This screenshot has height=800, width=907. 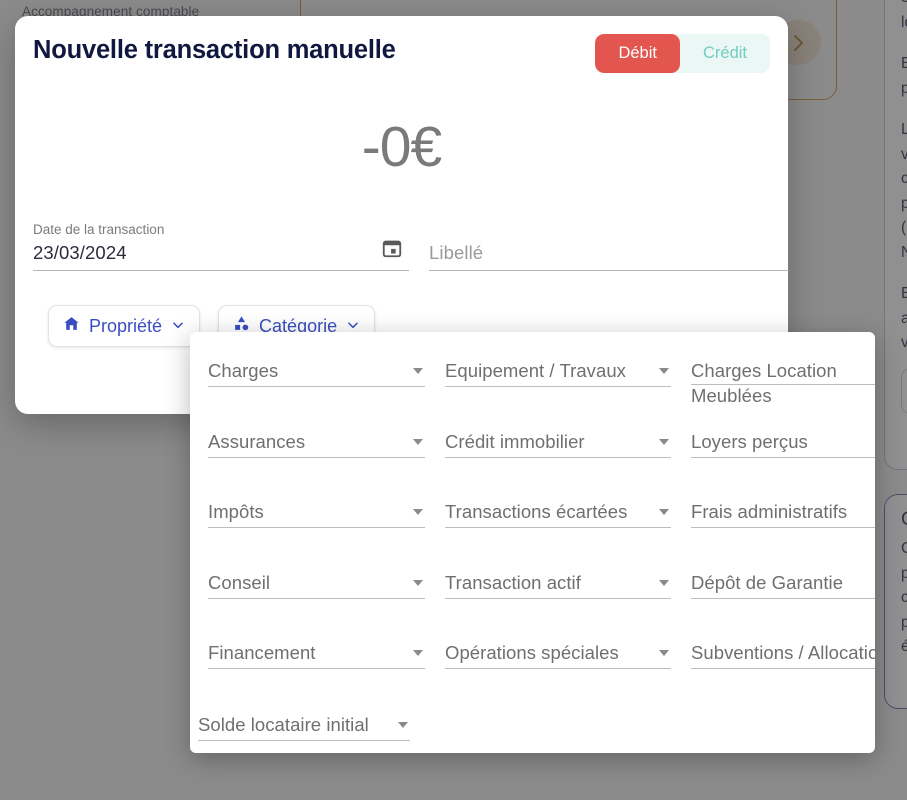 What do you see at coordinates (558, 534) in the screenshot?
I see `category-item: Transactions écartées` at bounding box center [558, 534].